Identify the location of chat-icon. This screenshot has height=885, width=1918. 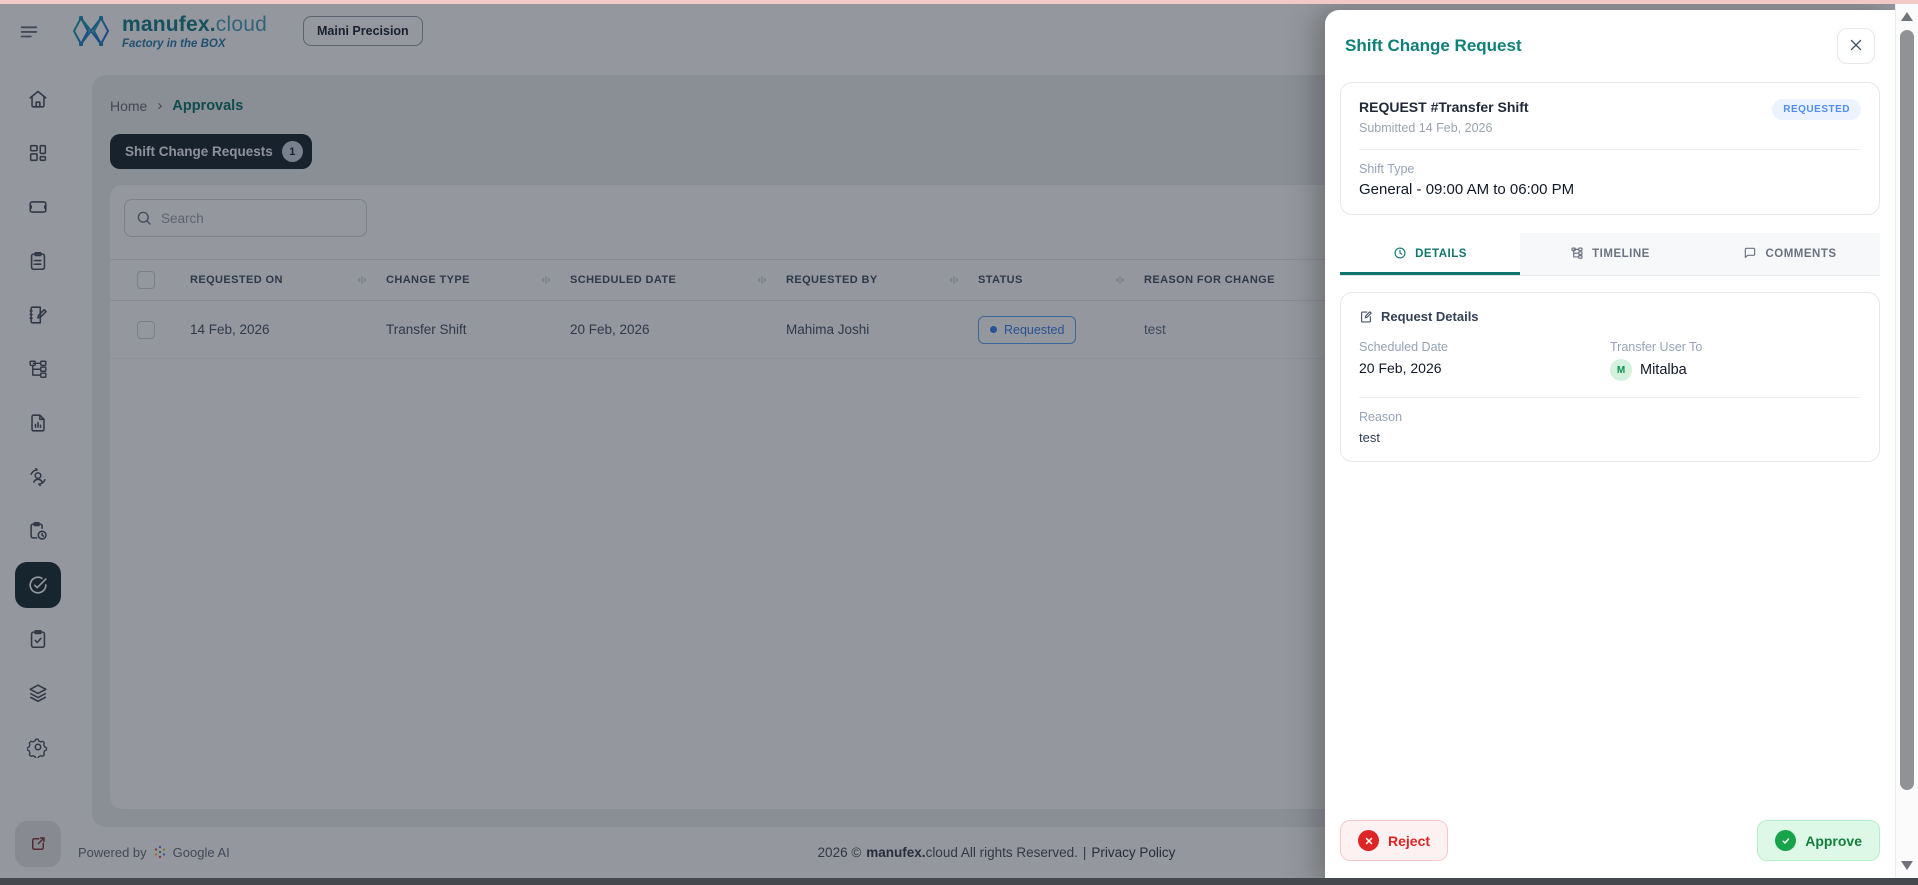
(1750, 254).